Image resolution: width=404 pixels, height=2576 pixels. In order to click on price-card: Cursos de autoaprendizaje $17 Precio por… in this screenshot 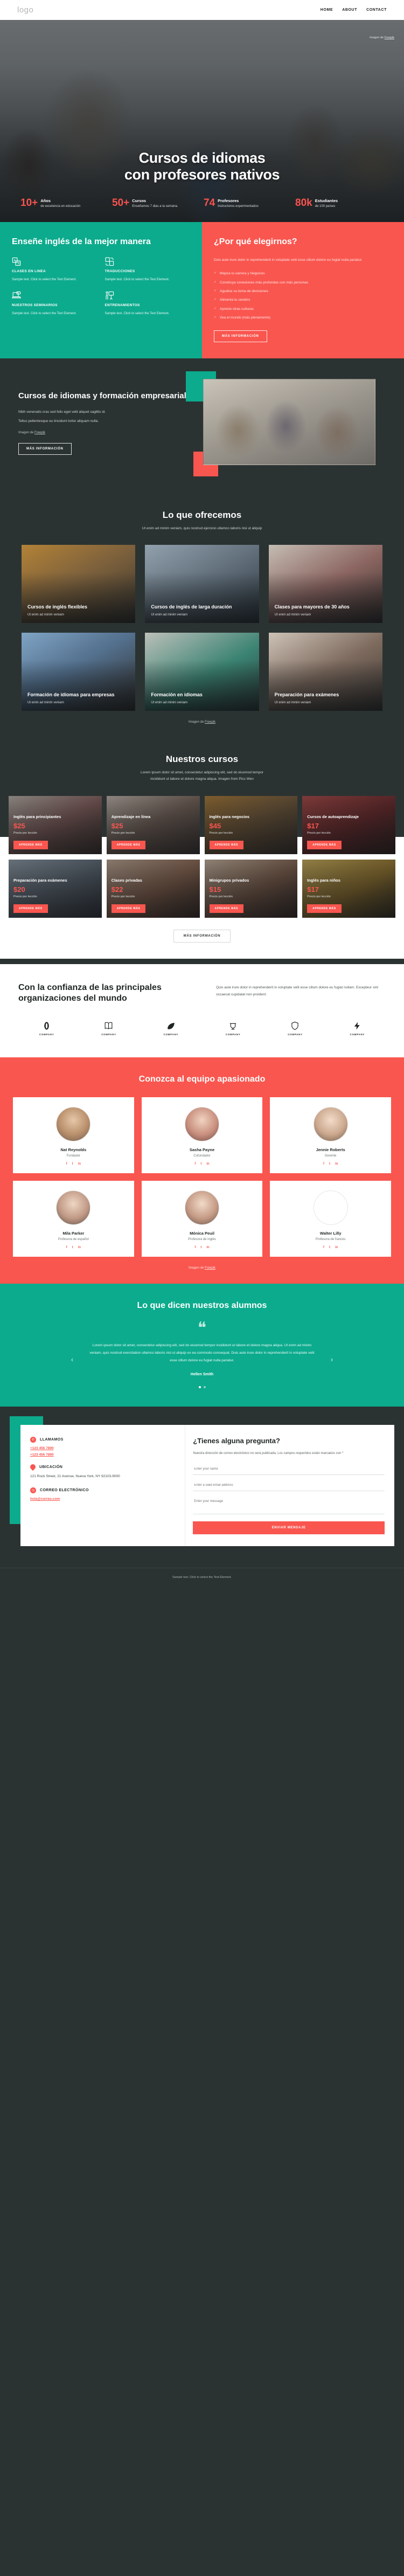, I will do `click(348, 825)`.